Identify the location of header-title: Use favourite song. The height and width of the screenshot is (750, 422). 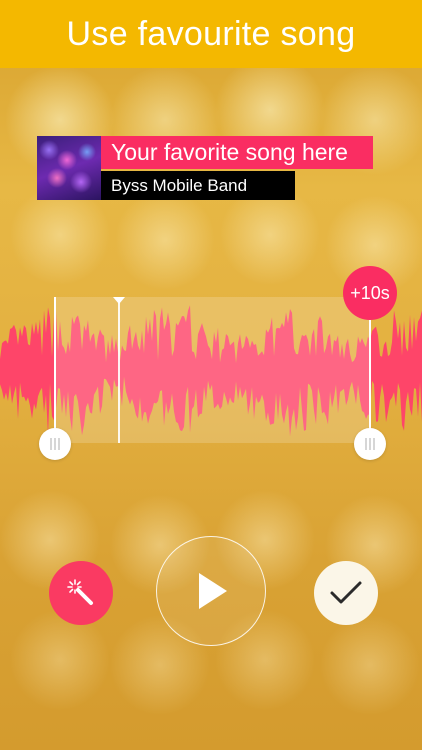
(211, 33).